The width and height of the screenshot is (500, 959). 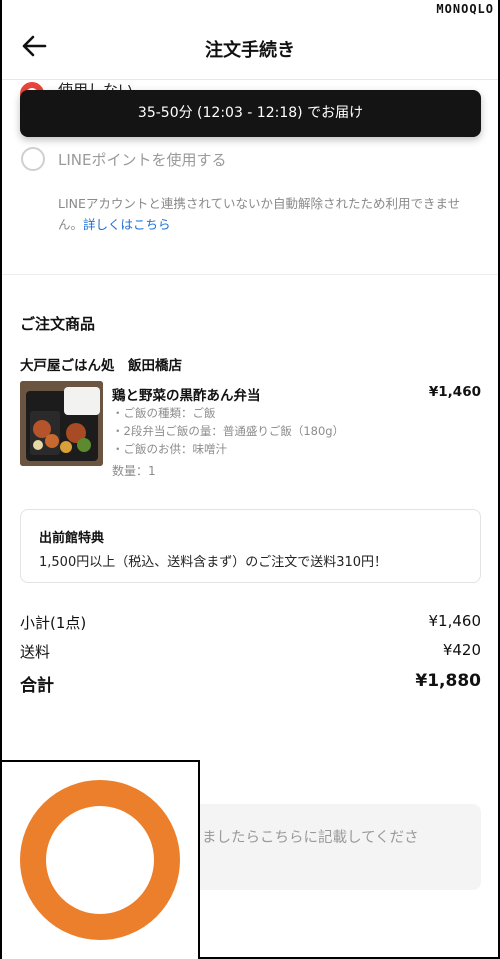 I want to click on page-title: 注文手続き, so click(x=250, y=50).